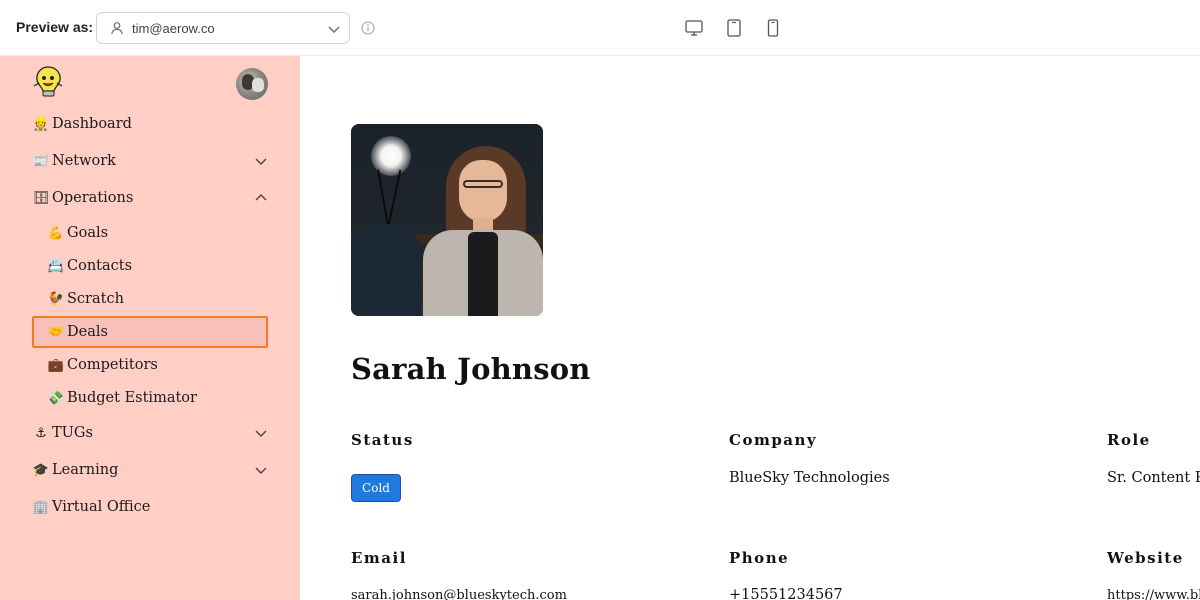 This screenshot has height=600, width=1200. I want to click on sidebar-item-label: Dashboard, so click(92, 124).